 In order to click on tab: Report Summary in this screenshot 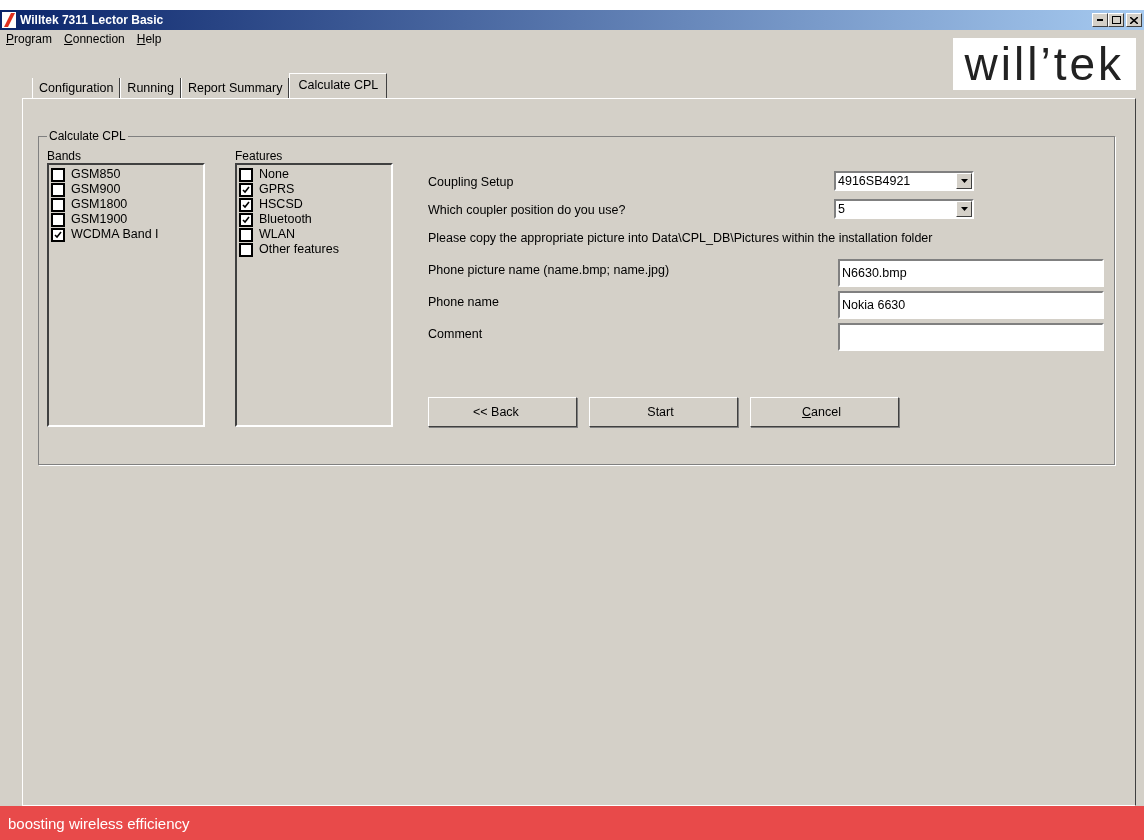, I will do `click(235, 88)`.